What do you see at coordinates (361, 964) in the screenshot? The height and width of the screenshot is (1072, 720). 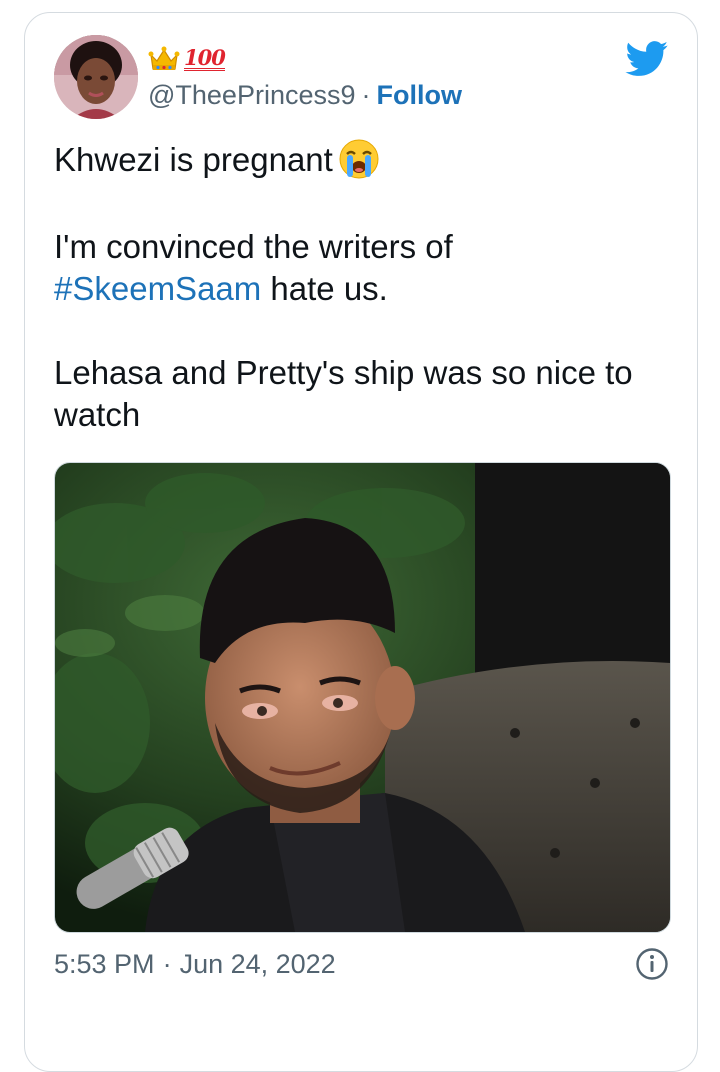 I see `tweet-footer: 5:53 PM · Jun 24, 2022` at bounding box center [361, 964].